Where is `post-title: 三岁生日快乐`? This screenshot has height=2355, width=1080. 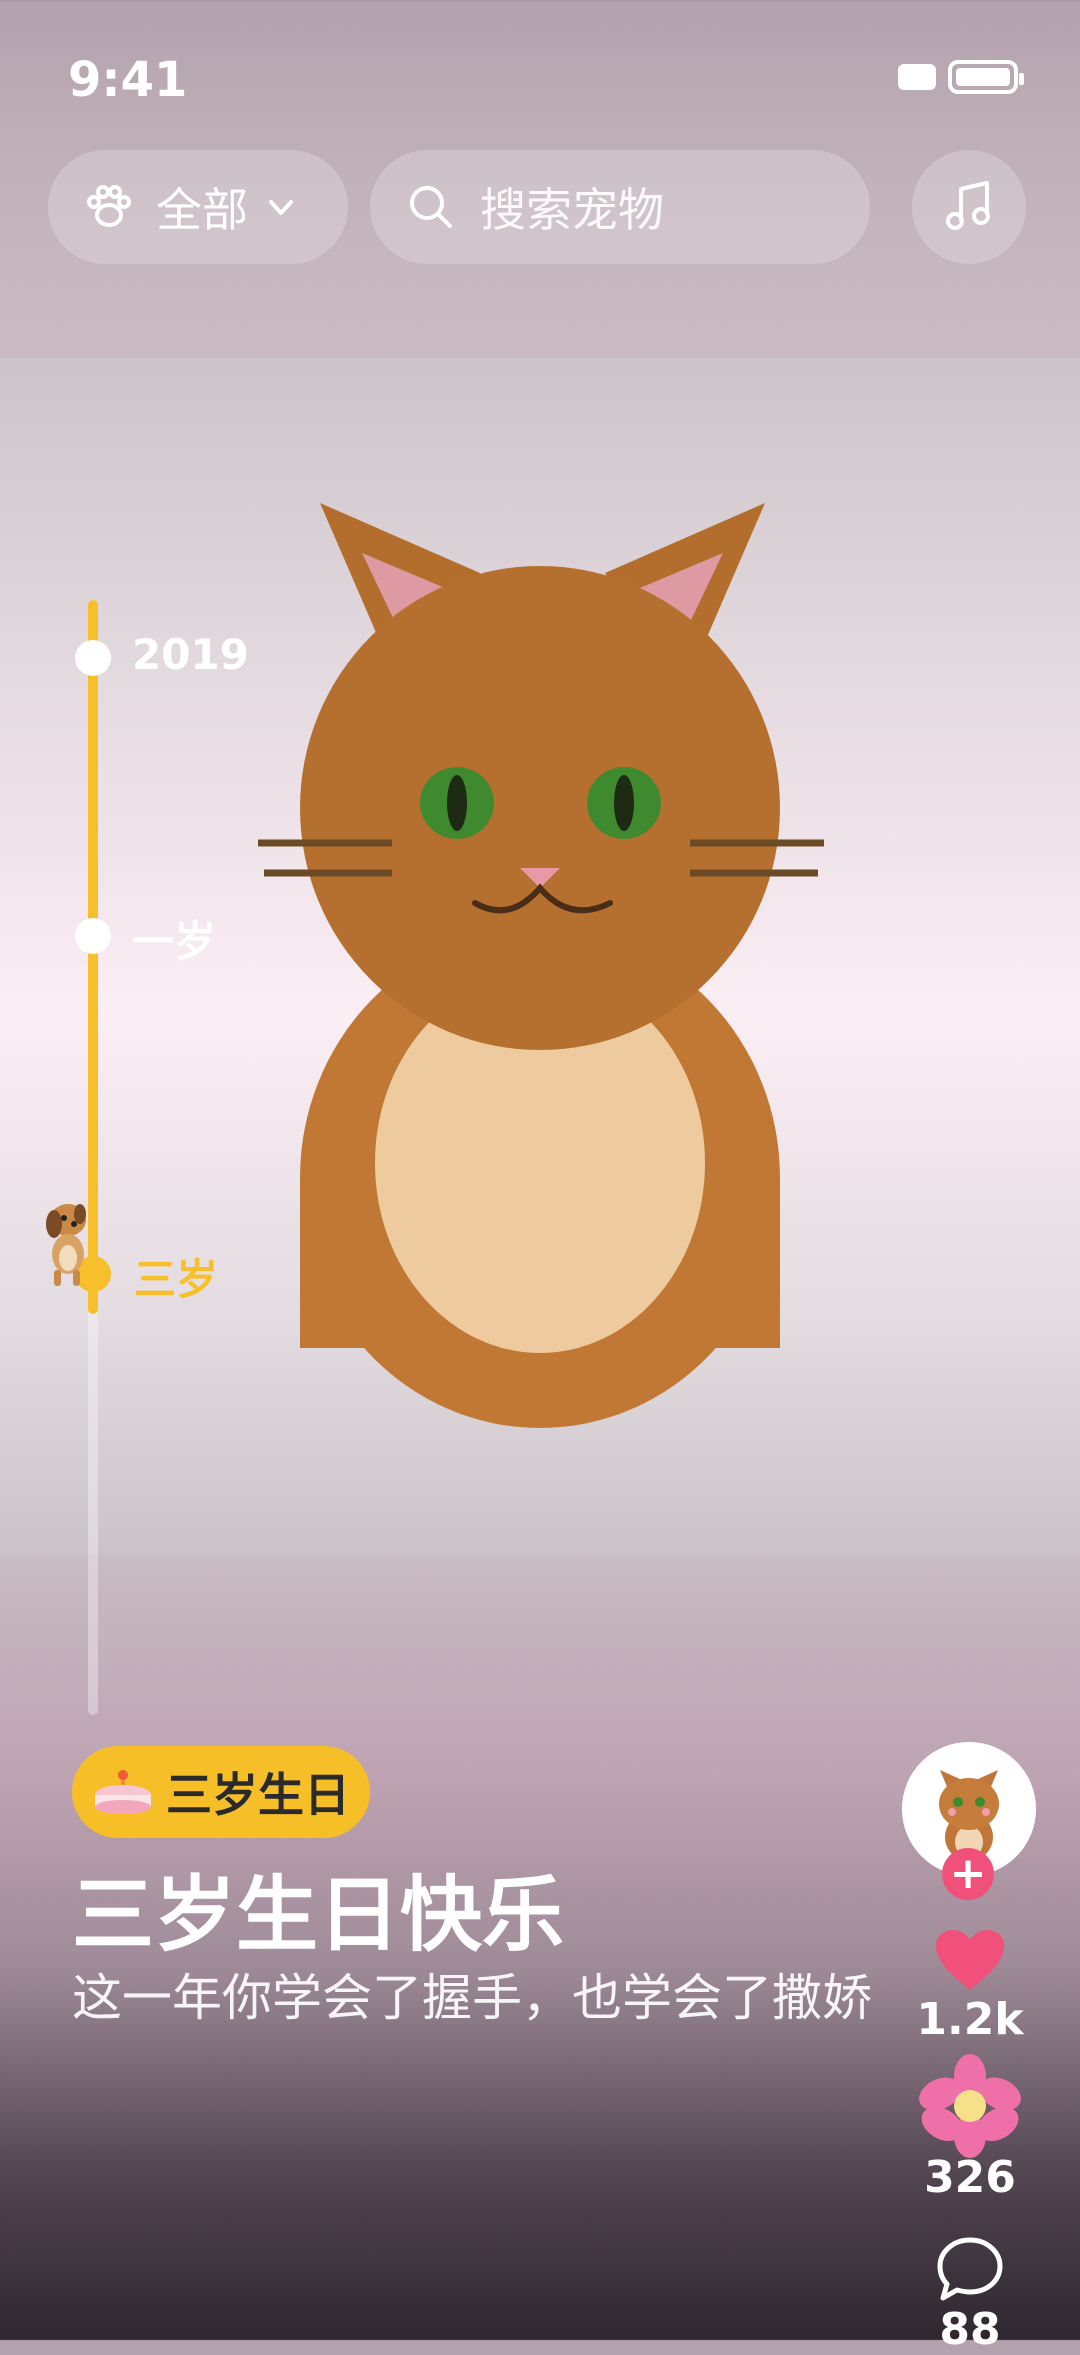 post-title: 三岁生日快乐 is located at coordinates (318, 1915).